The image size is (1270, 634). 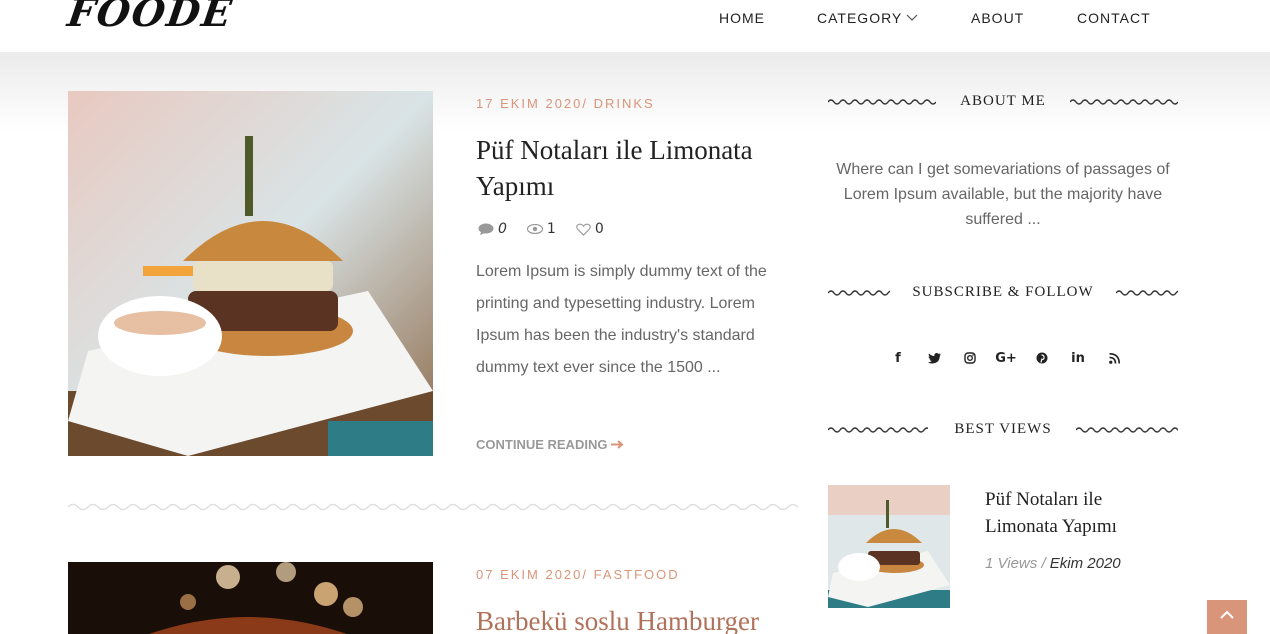 I want to click on continue-reading-label: CONTINUE READING, so click(x=542, y=444).